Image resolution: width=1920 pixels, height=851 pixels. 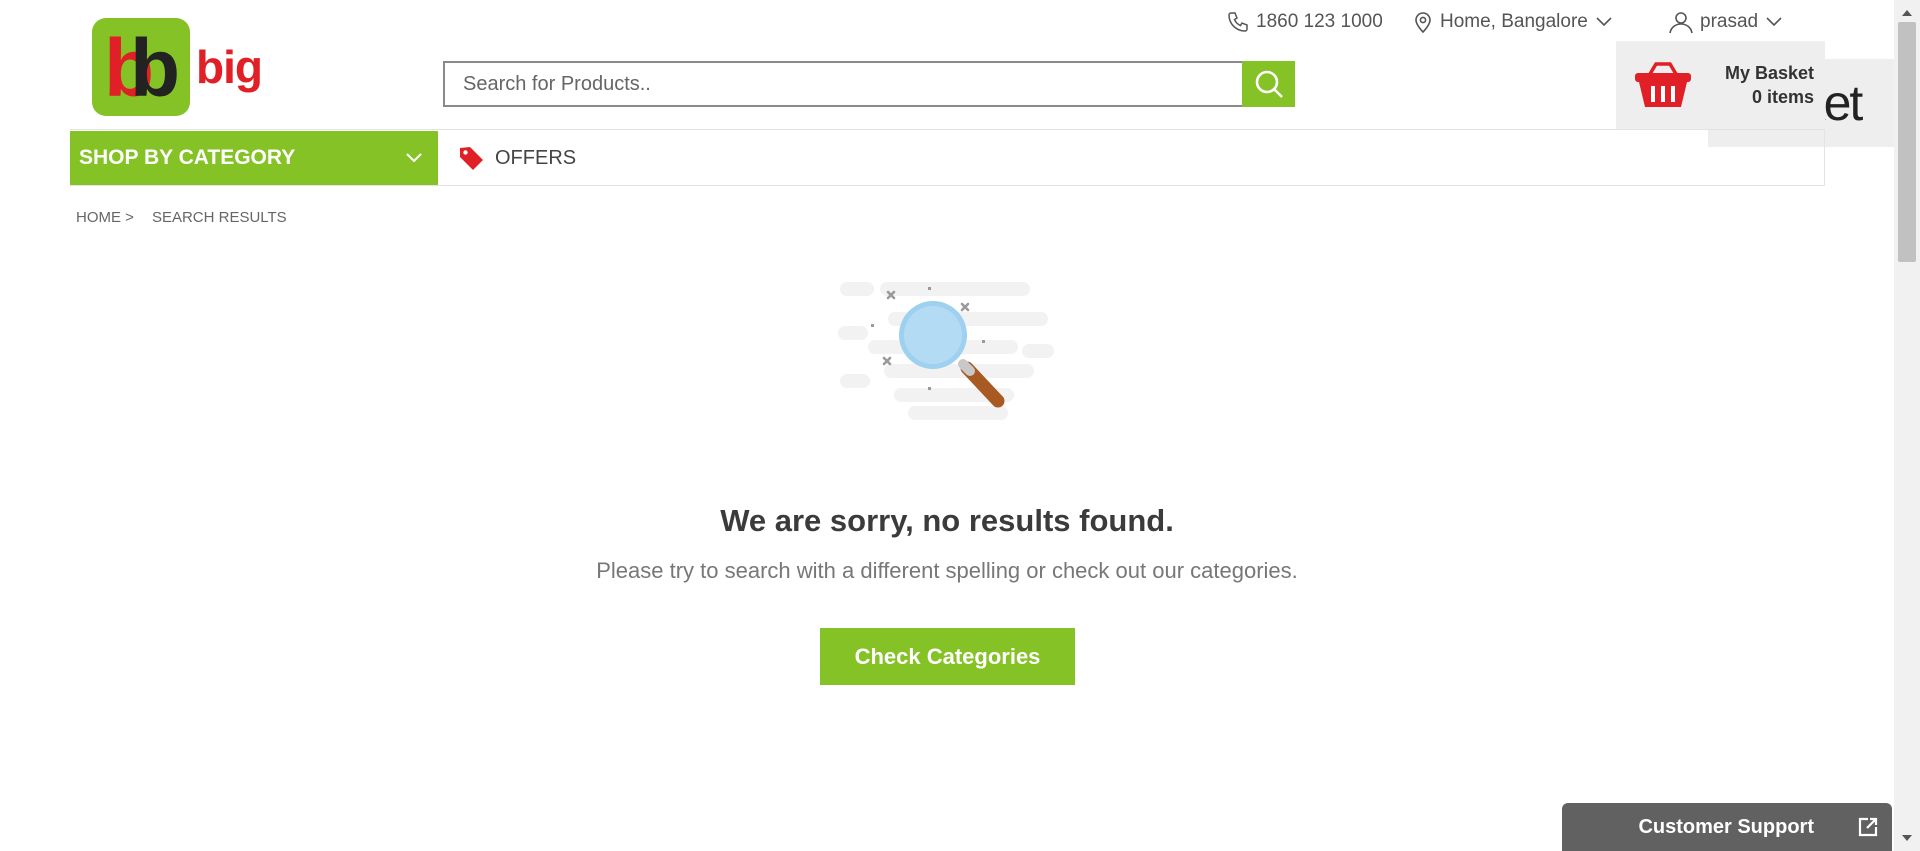 What do you see at coordinates (219, 217) in the screenshot?
I see `breadcrumb-search-results: SEARCH RESULTS` at bounding box center [219, 217].